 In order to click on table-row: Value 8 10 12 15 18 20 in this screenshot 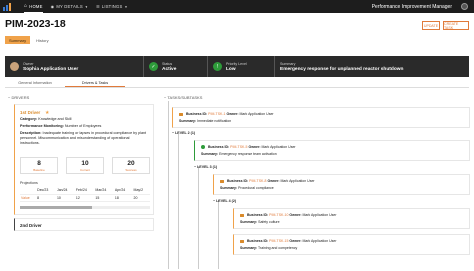, I will do `click(85, 198)`.